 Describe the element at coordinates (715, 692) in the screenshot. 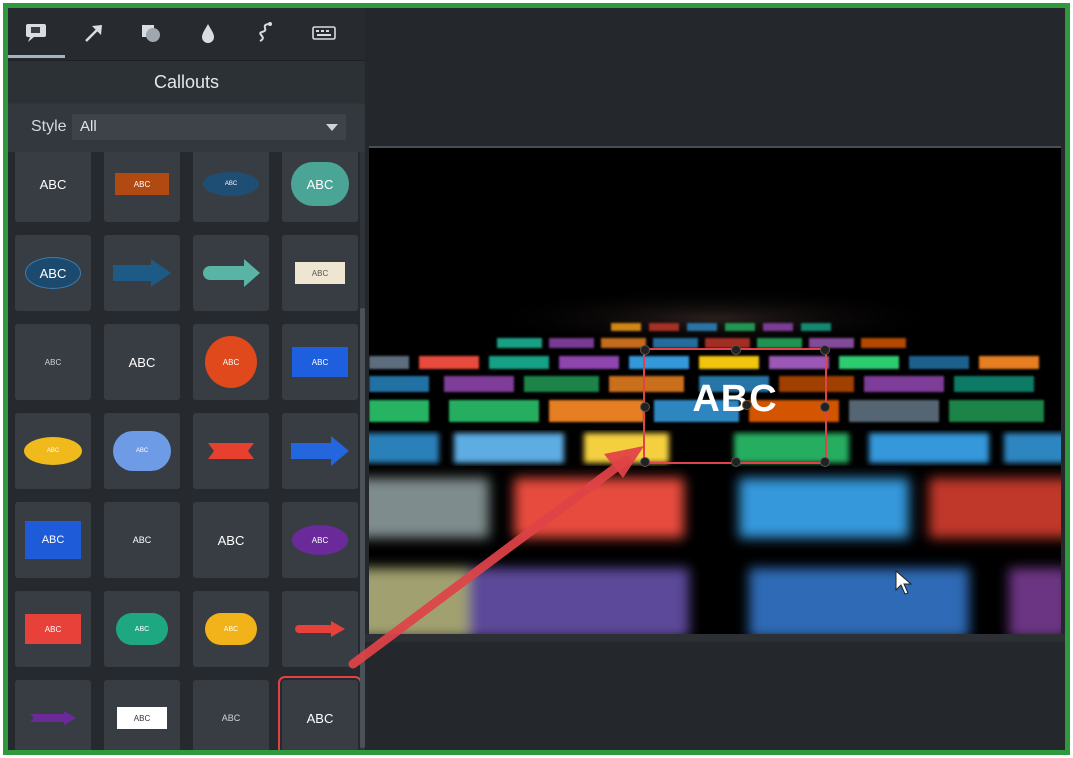

I see `timeline-area` at that location.